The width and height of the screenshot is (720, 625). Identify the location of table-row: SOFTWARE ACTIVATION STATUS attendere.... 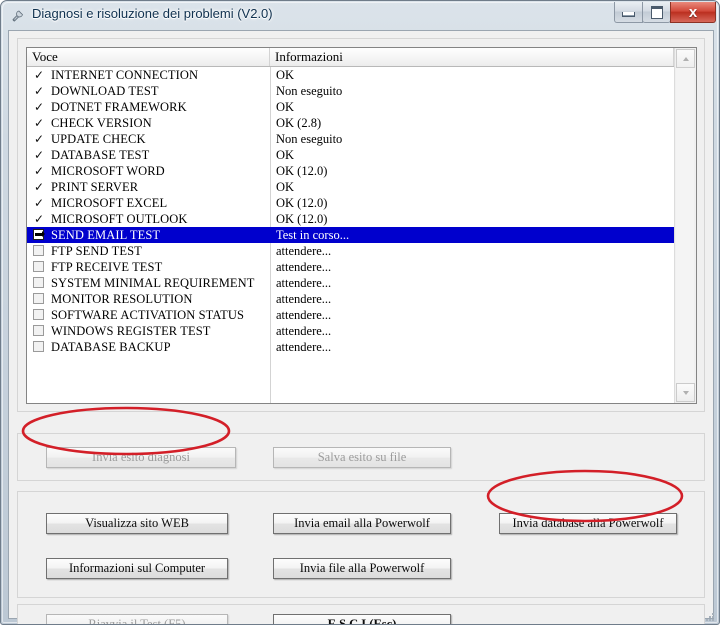
(350, 315).